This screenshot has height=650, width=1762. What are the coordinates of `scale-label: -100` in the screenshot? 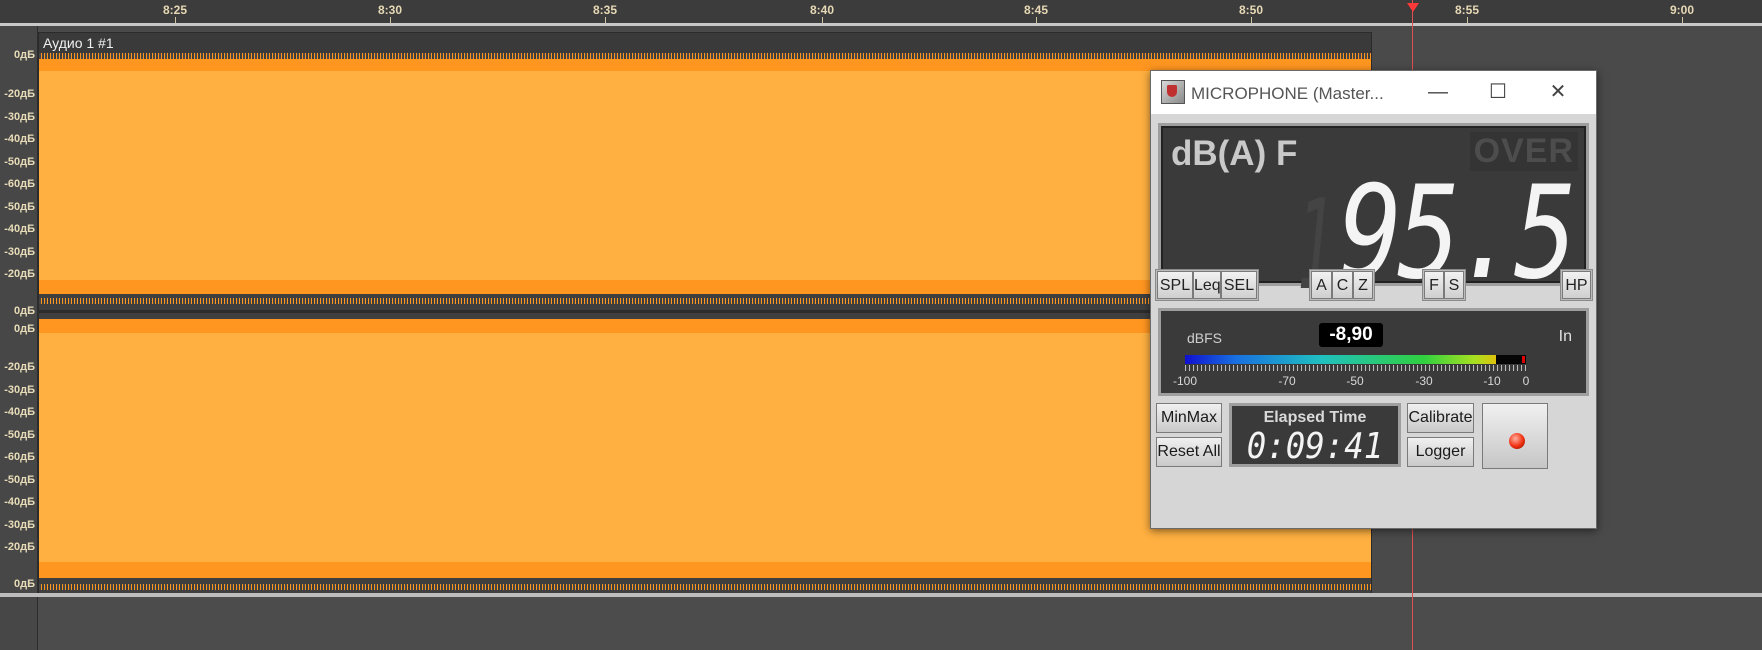 It's located at (1185, 381).